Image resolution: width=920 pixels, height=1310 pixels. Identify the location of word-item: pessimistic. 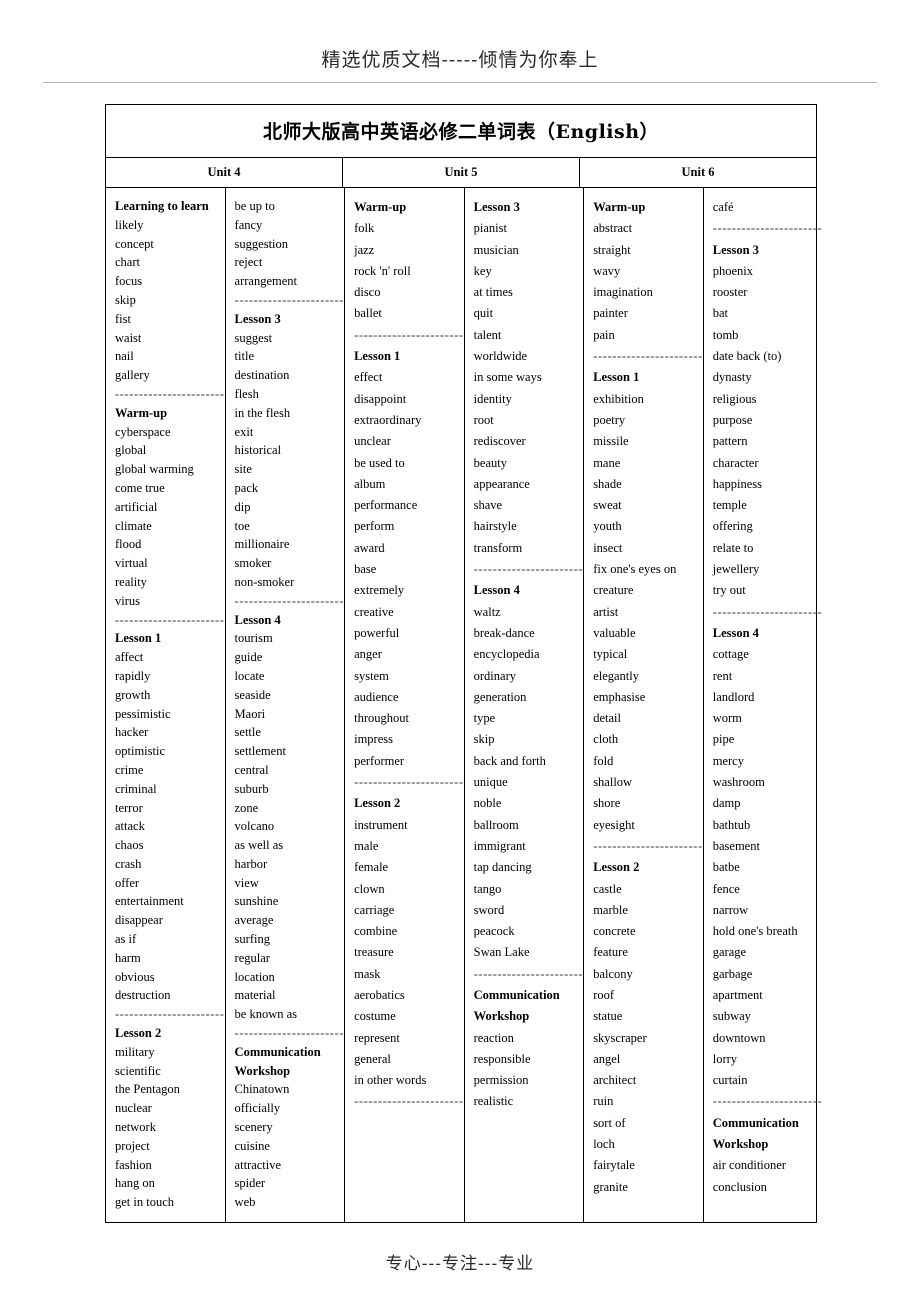
(143, 713).